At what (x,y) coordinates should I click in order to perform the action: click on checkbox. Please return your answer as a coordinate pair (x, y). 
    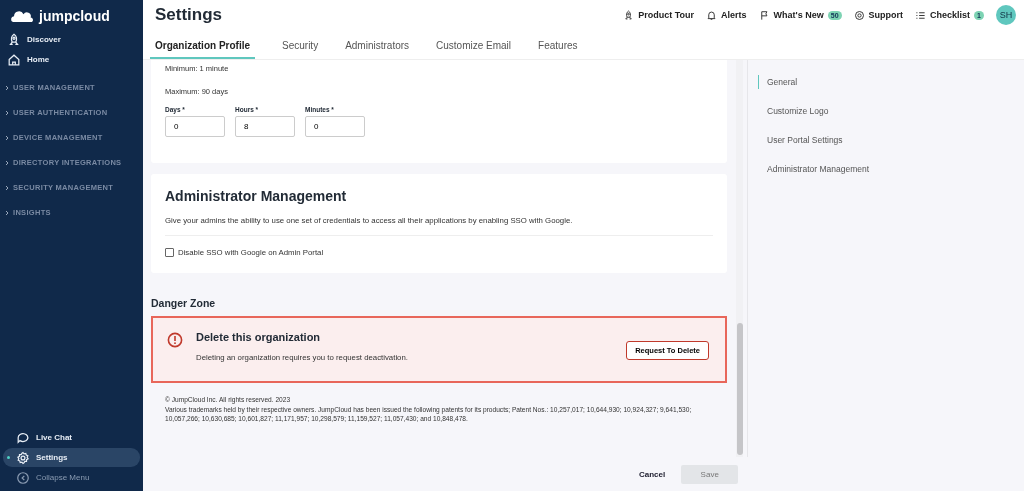
    Looking at the image, I should click on (169, 252).